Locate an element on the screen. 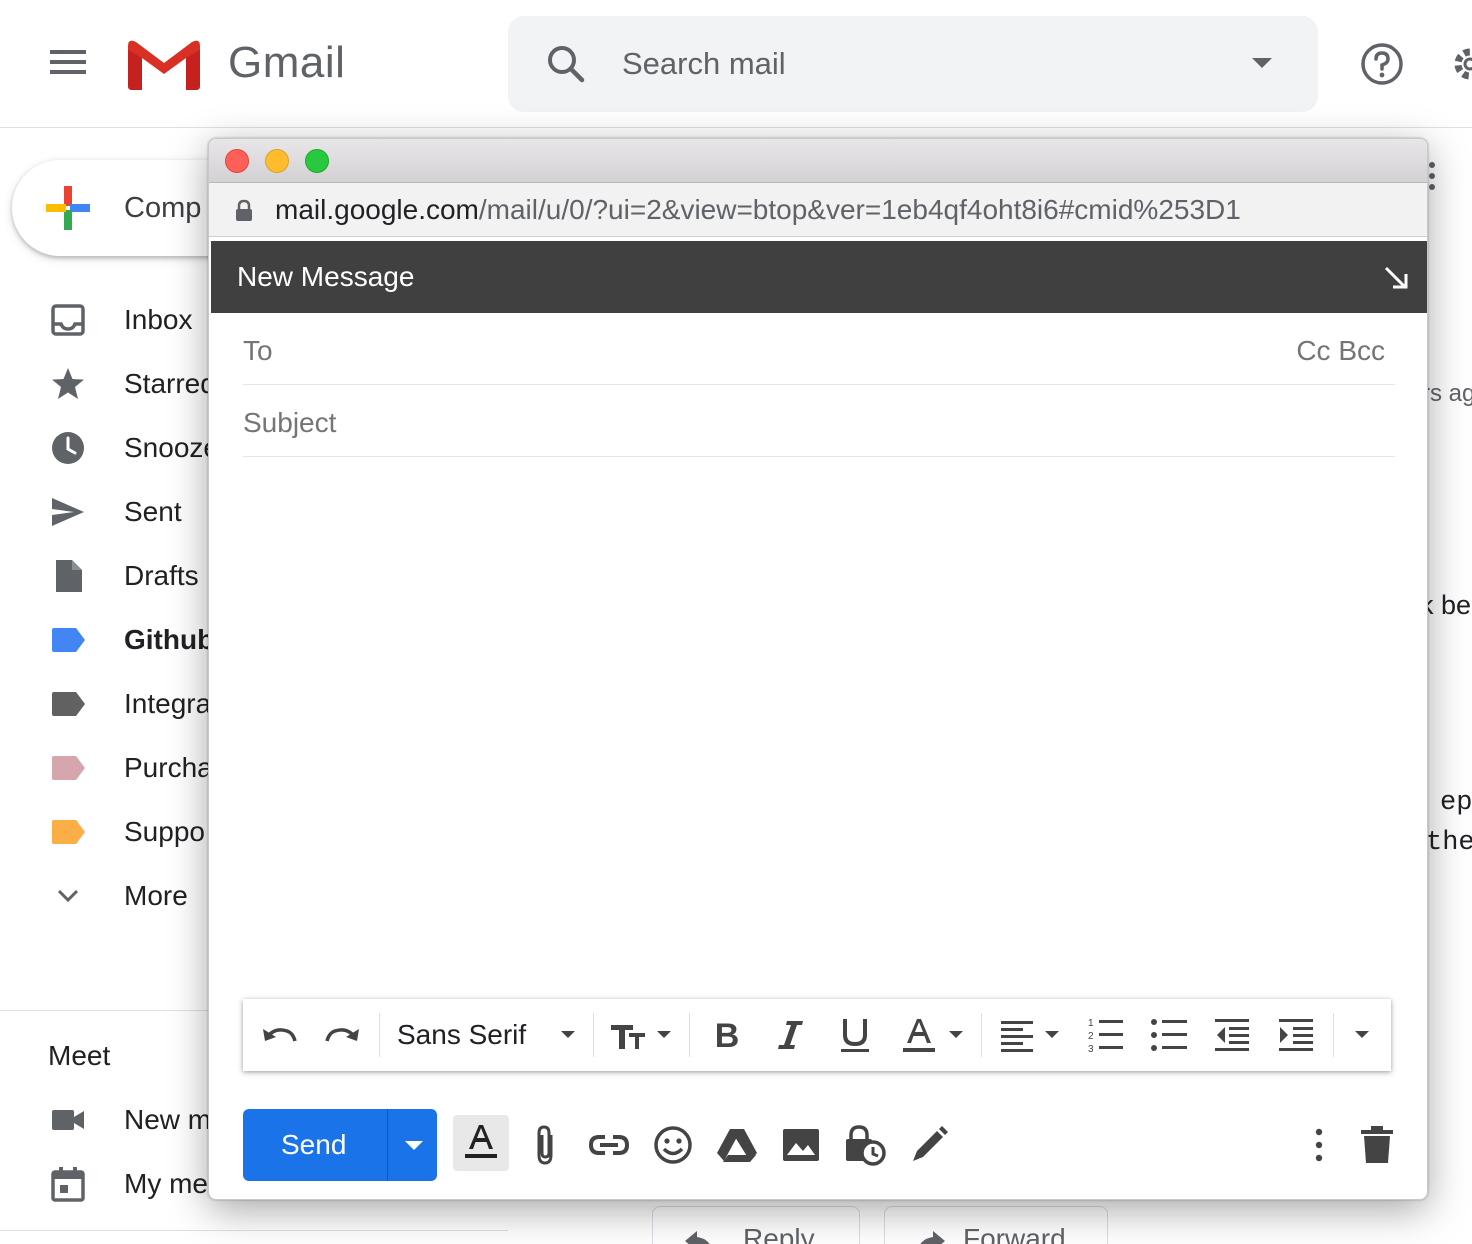 Image resolution: width=1472 pixels, height=1244 pixels. sidebar-item-suppo: Suppo is located at coordinates (120, 832).